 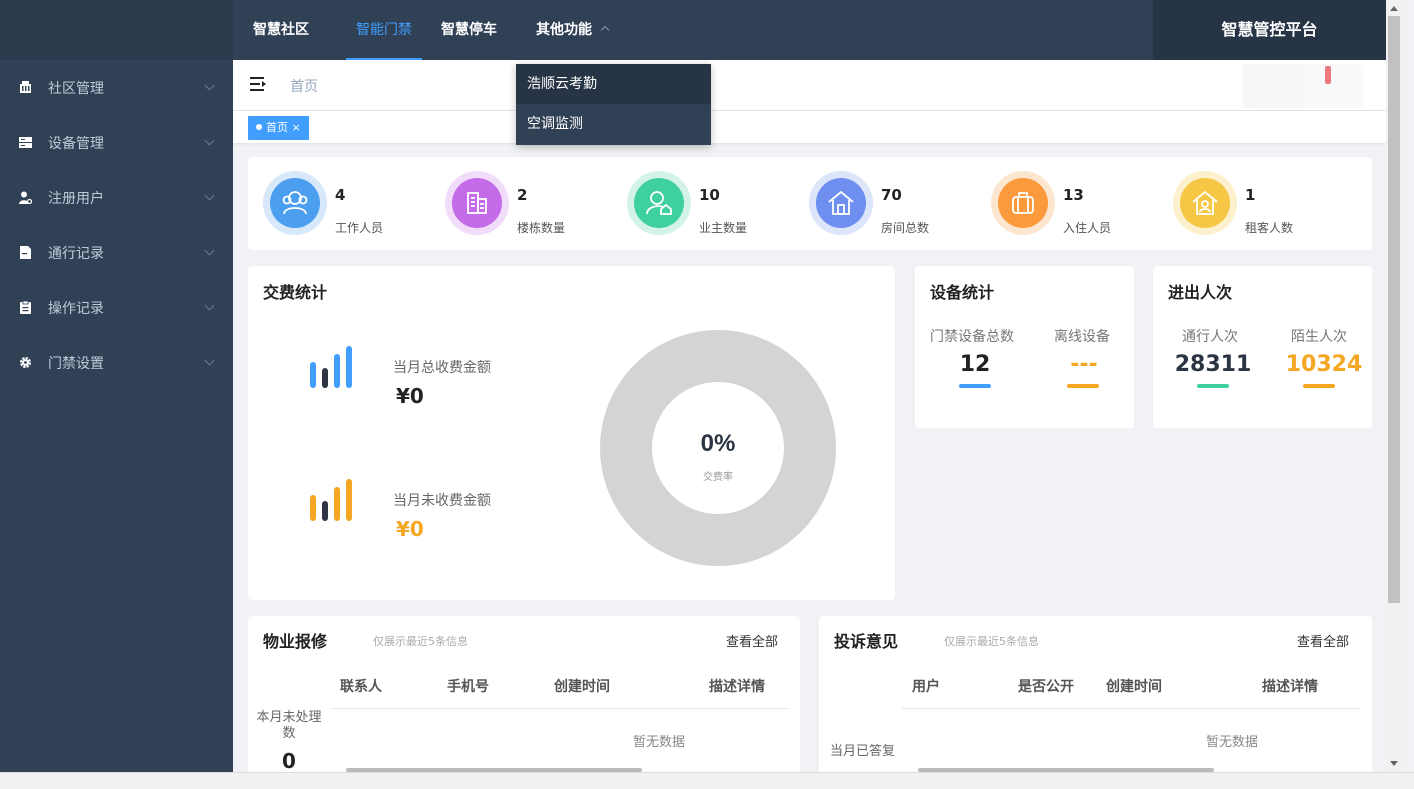 I want to click on tag-home-label: 首页 ×, so click(x=283, y=127).